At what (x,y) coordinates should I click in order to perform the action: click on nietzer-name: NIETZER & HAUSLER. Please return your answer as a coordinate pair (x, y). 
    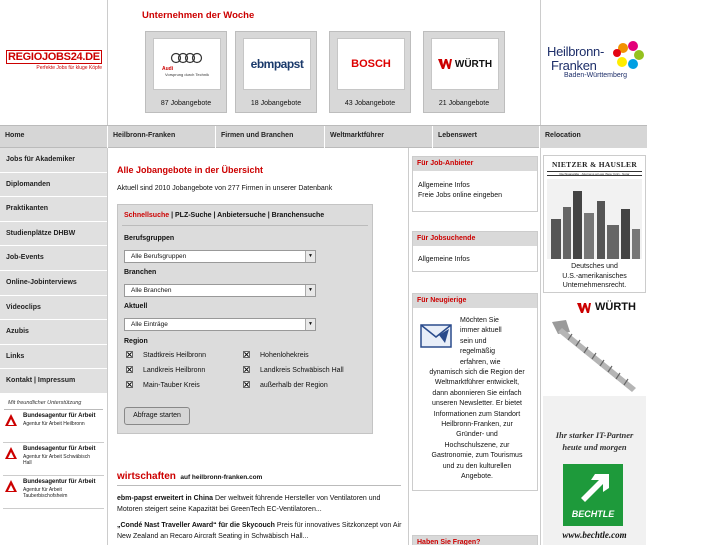
    Looking at the image, I should click on (594, 164).